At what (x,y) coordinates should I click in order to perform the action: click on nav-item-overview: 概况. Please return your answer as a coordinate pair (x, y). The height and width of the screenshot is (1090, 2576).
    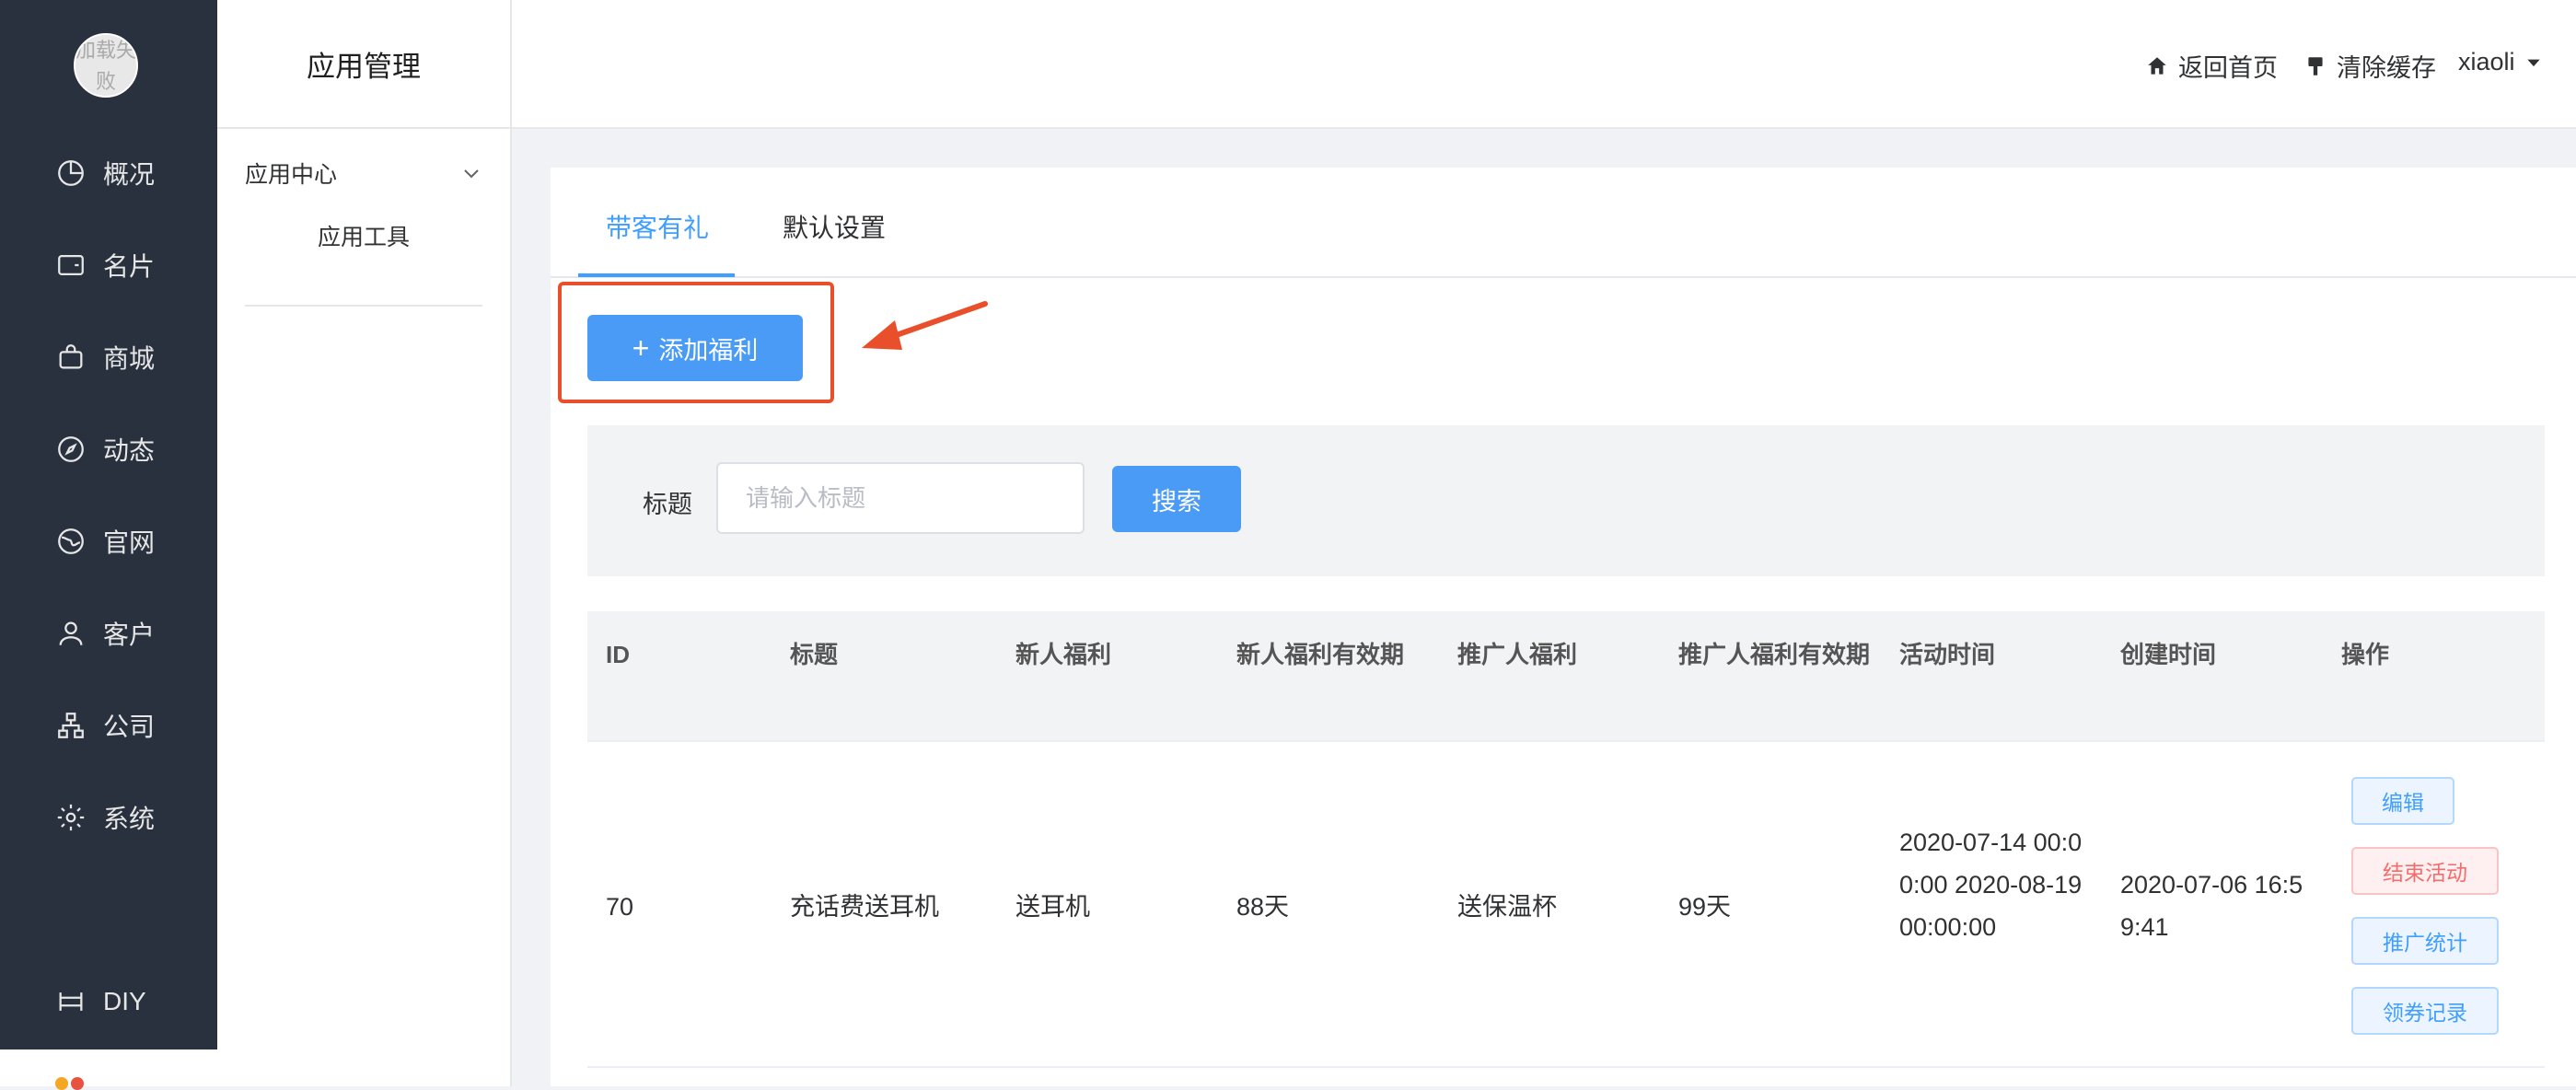
    Looking at the image, I should click on (108, 173).